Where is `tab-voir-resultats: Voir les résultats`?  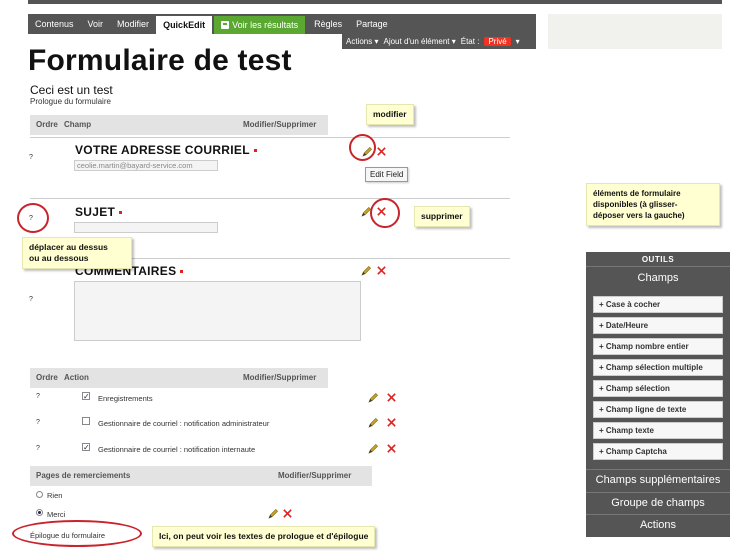 tab-voir-resultats: Voir les résultats is located at coordinates (260, 25).